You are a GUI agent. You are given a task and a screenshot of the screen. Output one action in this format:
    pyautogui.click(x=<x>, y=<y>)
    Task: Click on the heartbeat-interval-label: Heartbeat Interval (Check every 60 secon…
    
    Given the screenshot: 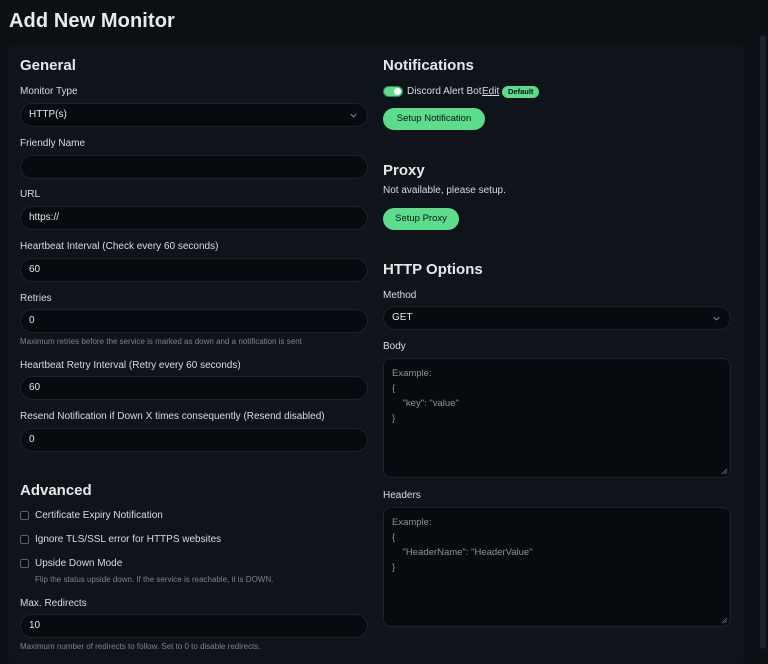 What is the action you would take?
    pyautogui.click(x=119, y=246)
    